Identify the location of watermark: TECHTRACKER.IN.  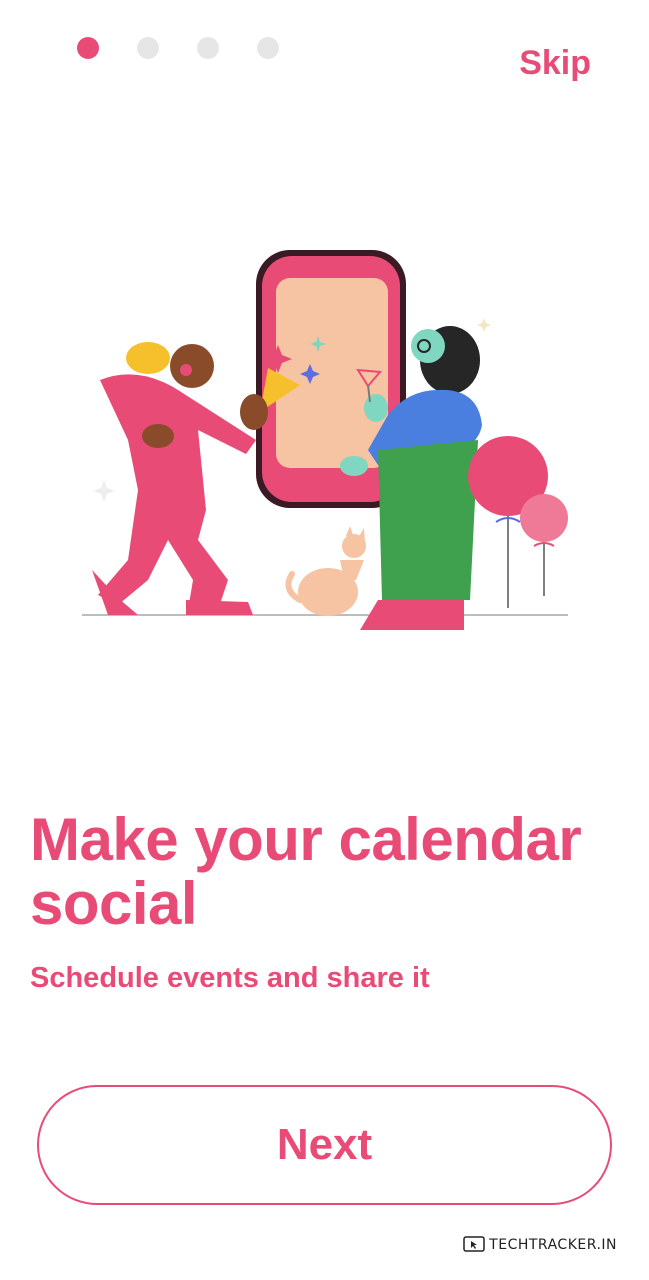
(540, 1245).